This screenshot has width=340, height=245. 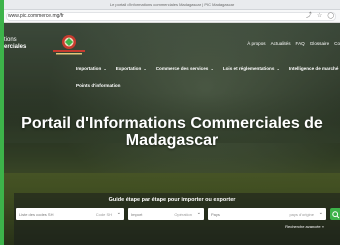 What do you see at coordinates (89, 68) in the screenshot?
I see `nav-importation-label: Importation` at bounding box center [89, 68].